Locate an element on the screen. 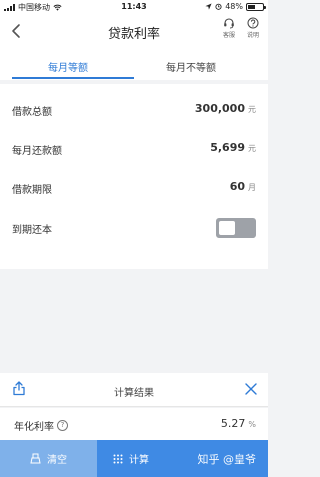 This screenshot has height=477, width=320. status-bar: 中国移动 11:43 48% is located at coordinates (134, 7).